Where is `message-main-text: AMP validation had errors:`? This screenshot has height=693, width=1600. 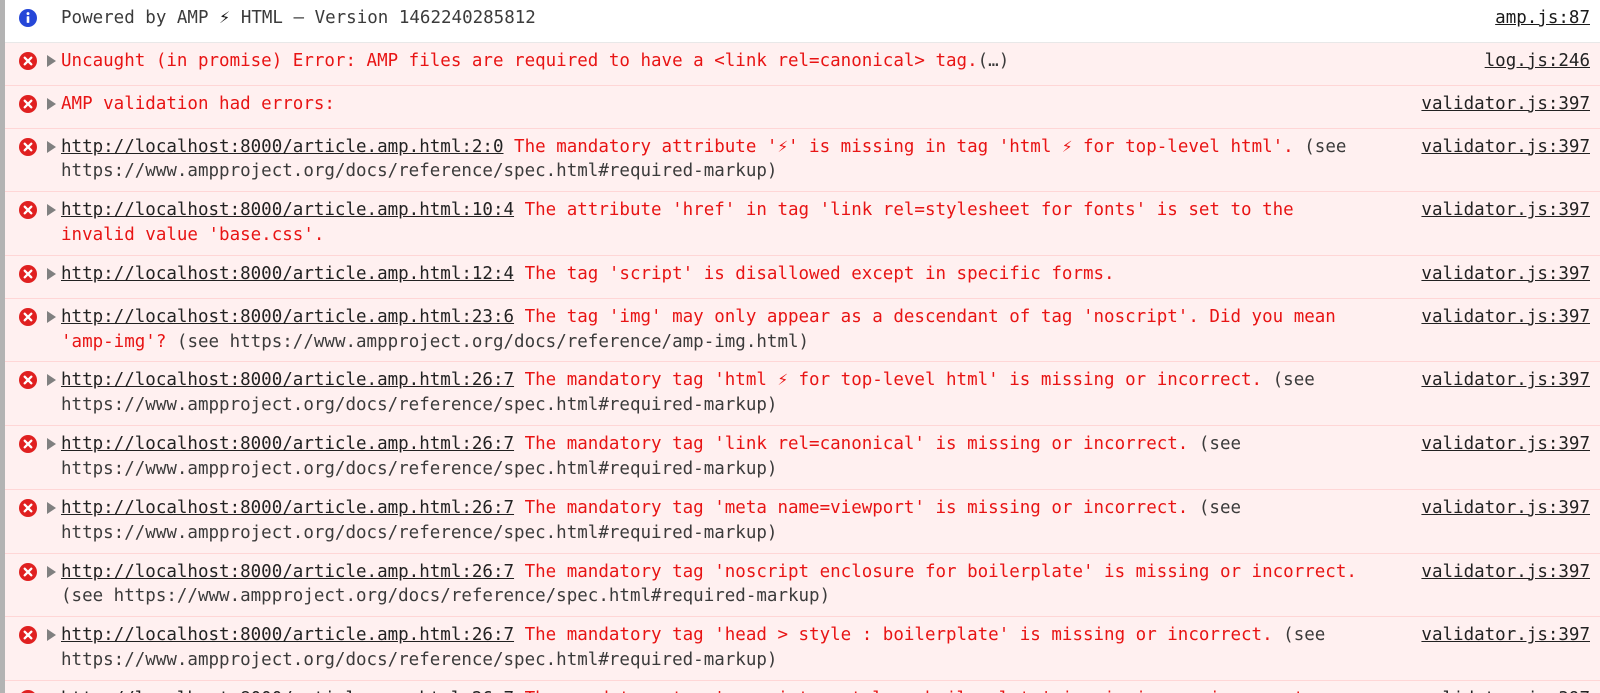
message-main-text: AMP validation had errors: is located at coordinates (198, 103).